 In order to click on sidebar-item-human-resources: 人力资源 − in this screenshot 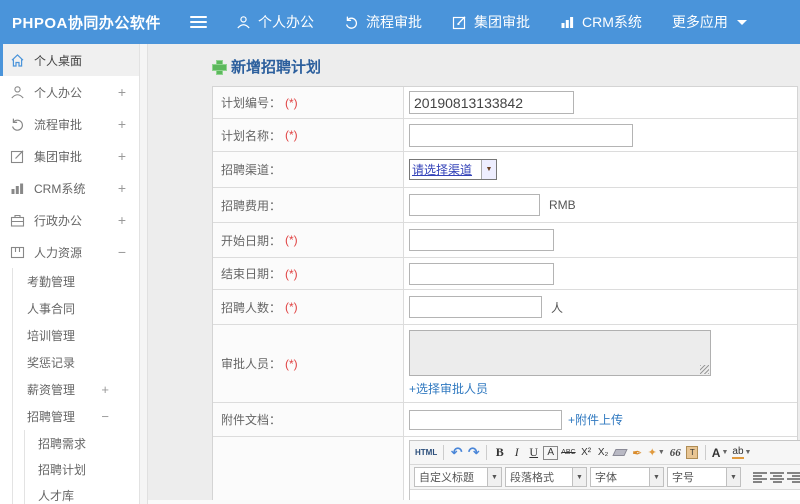, I will do `click(69, 252)`.